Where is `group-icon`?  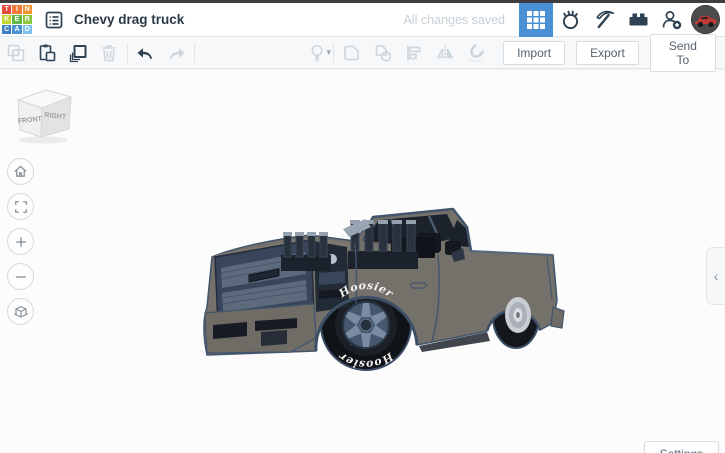
group-icon is located at coordinates (351, 53).